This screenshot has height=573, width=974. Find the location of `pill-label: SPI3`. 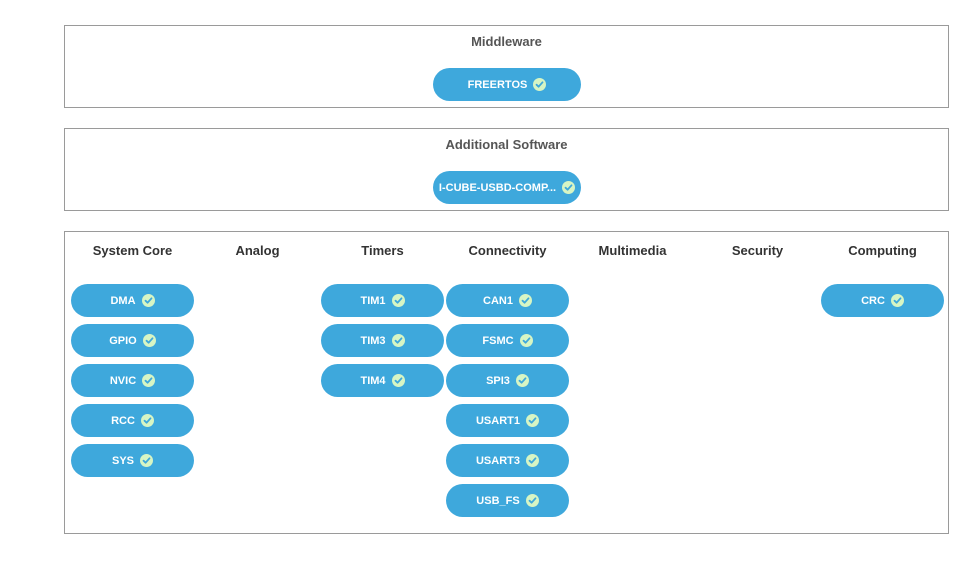

pill-label: SPI3 is located at coordinates (498, 380).